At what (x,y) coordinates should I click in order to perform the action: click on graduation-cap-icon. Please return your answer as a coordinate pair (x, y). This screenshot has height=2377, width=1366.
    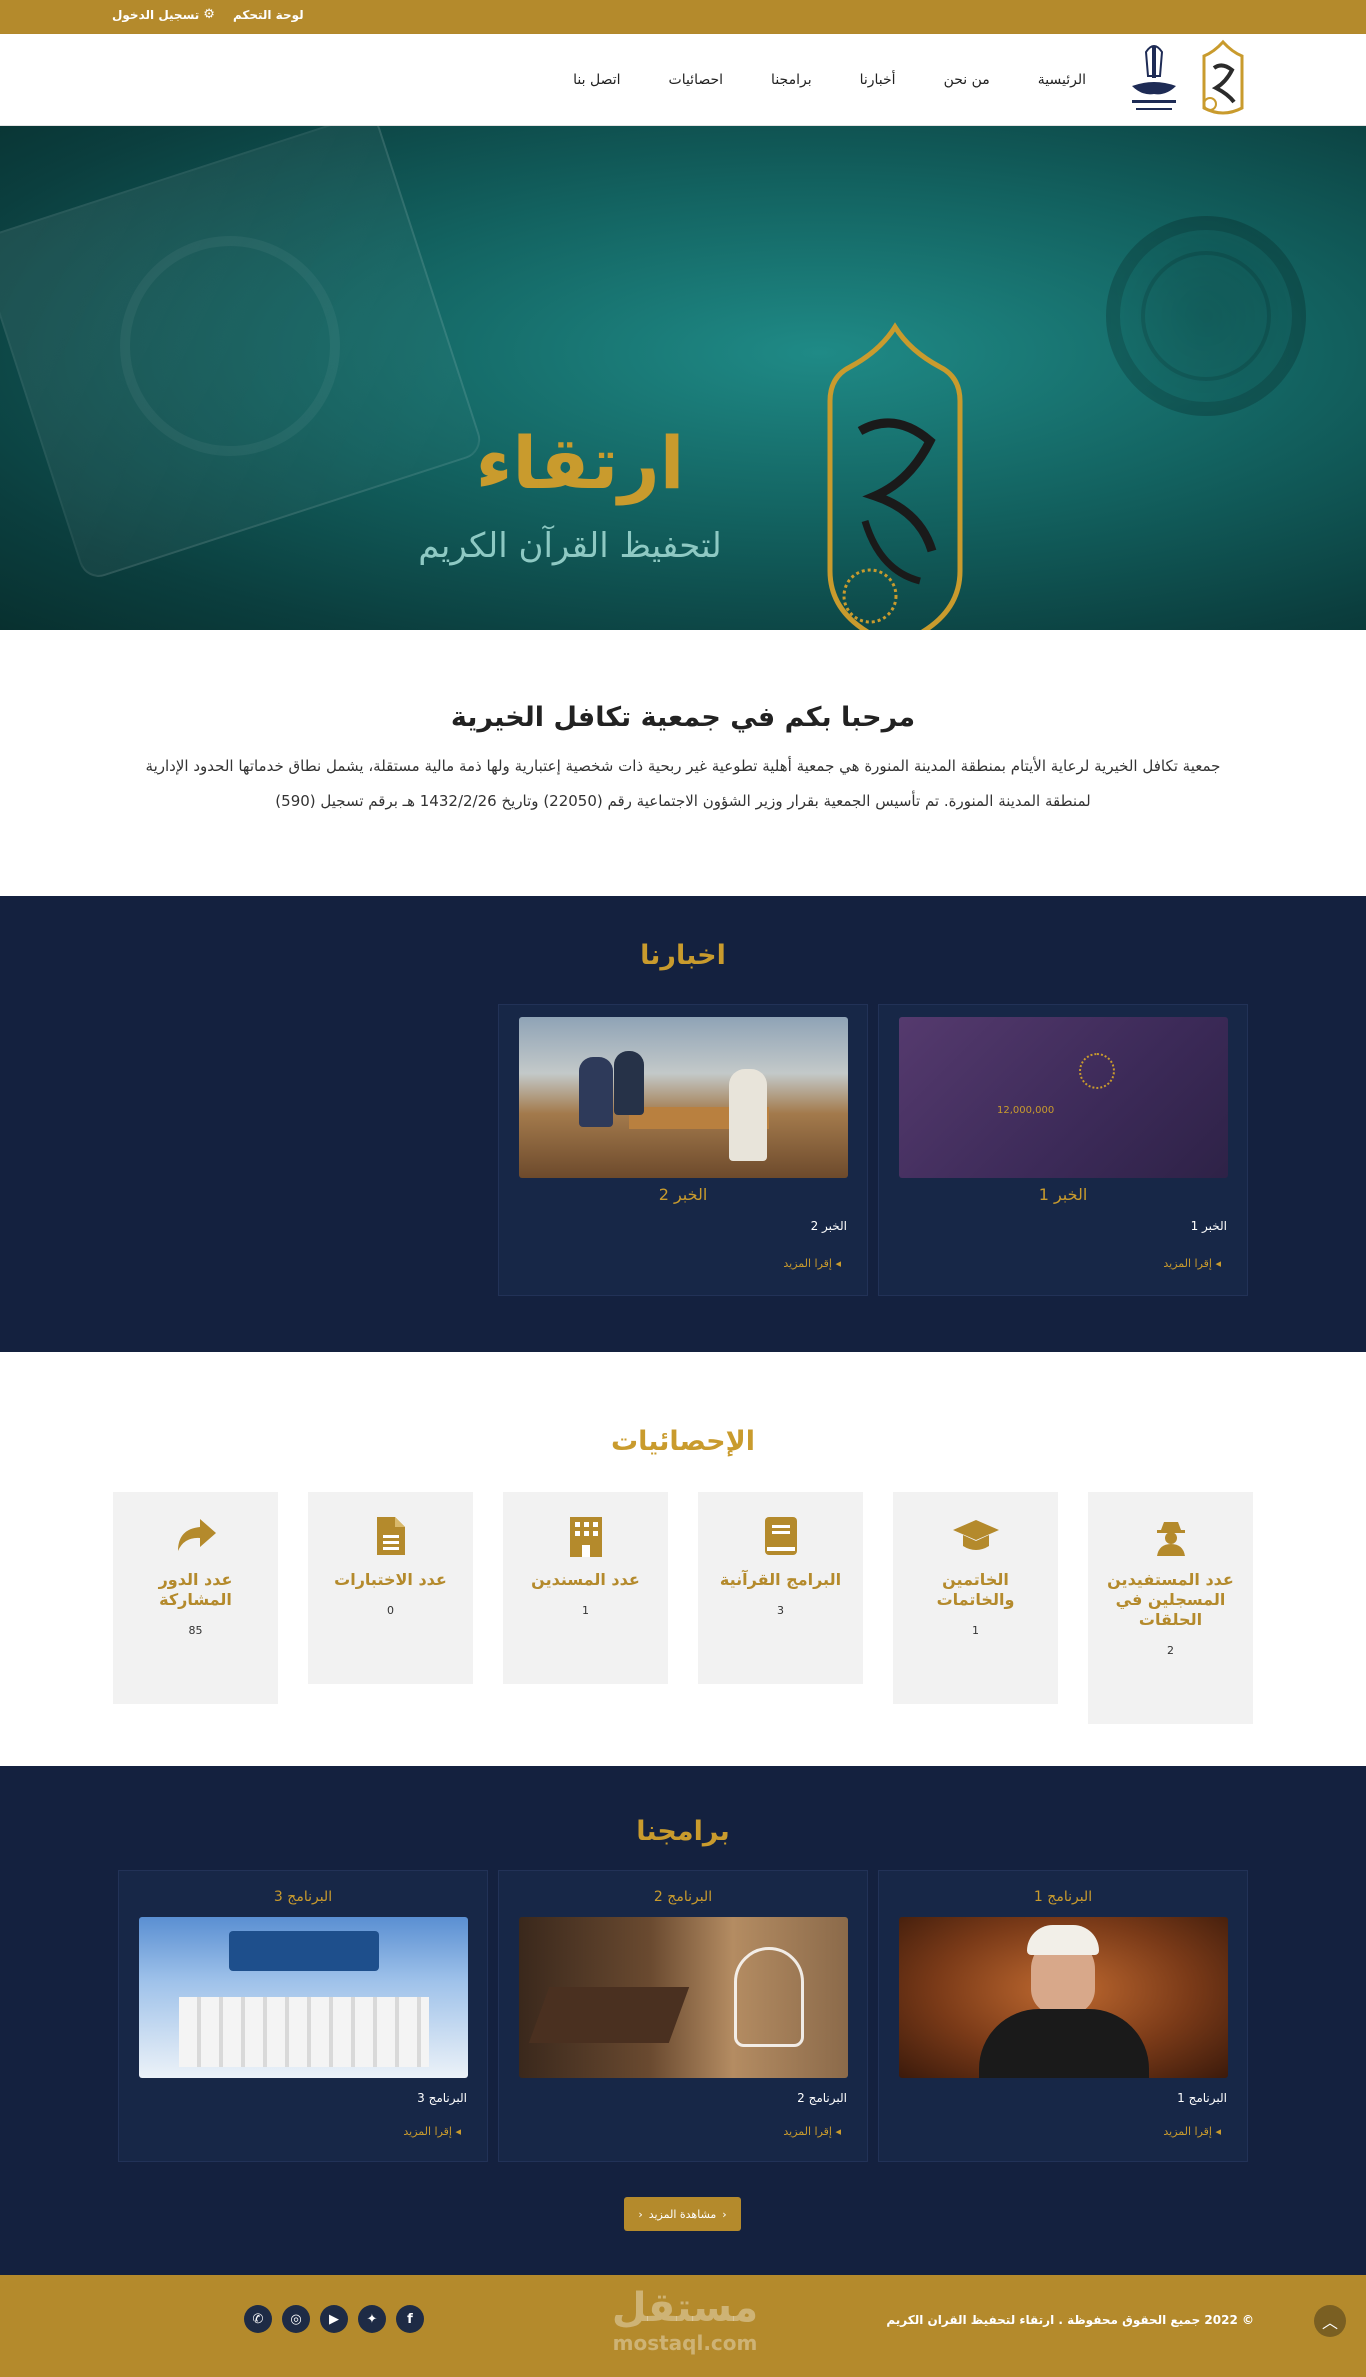
    Looking at the image, I should click on (975, 1536).